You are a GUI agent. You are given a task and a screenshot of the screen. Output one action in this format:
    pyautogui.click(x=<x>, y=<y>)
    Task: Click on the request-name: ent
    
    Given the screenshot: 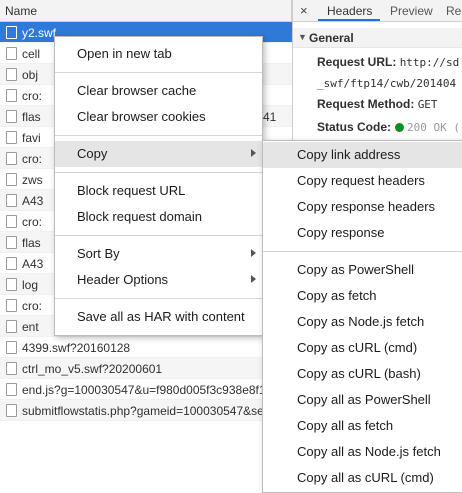 What is the action you would take?
    pyautogui.click(x=30, y=327)
    